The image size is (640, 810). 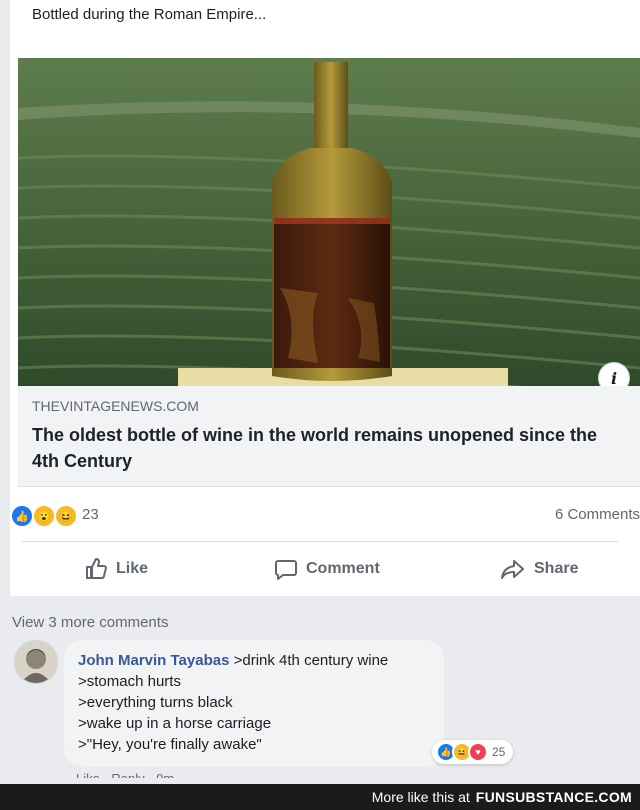 I want to click on comment-author: John Marvin Tayabas, so click(x=153, y=660).